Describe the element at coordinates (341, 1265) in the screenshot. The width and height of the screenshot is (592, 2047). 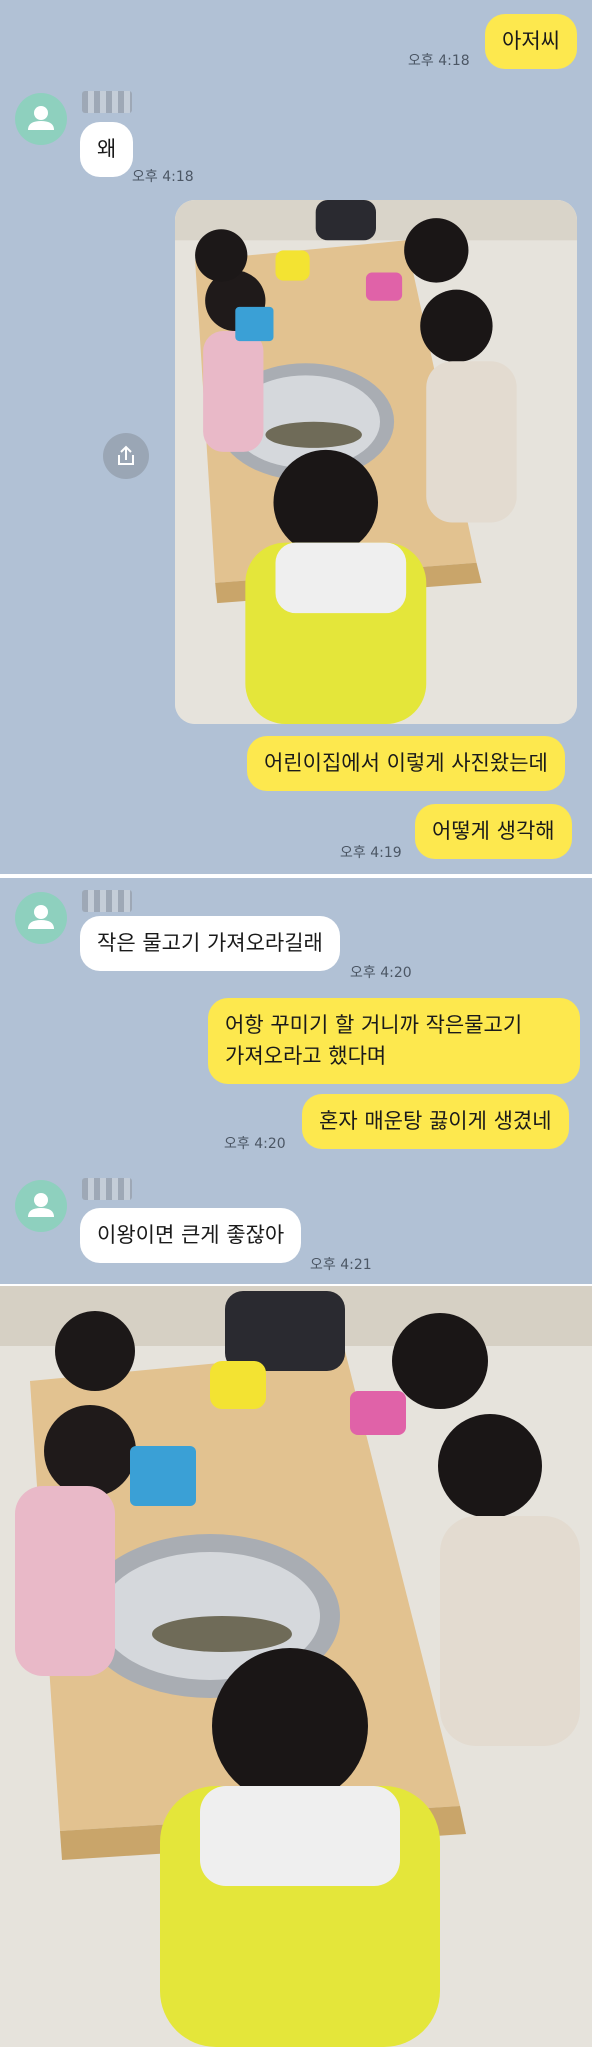
I see `message-time: 오후 4:21` at that location.